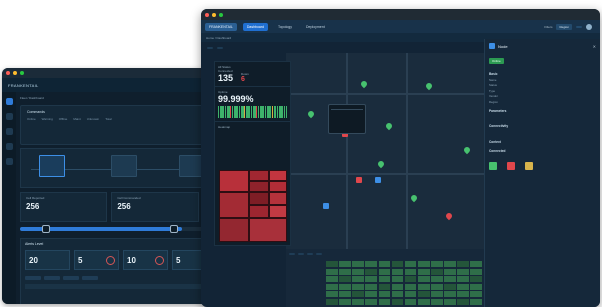  Describe the element at coordinates (493, 165) in the screenshot. I see `online-icon` at that location.